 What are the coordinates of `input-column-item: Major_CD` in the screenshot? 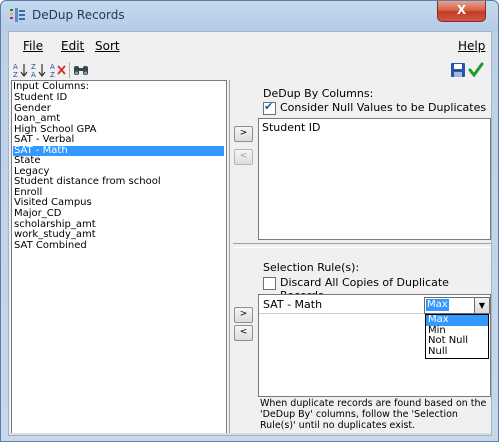 It's located at (118, 214).